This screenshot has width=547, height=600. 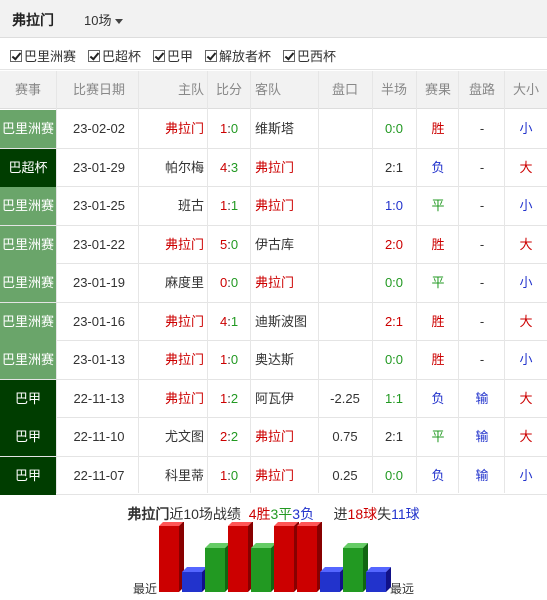 I want to click on home-team: 班古, so click(x=172, y=206).